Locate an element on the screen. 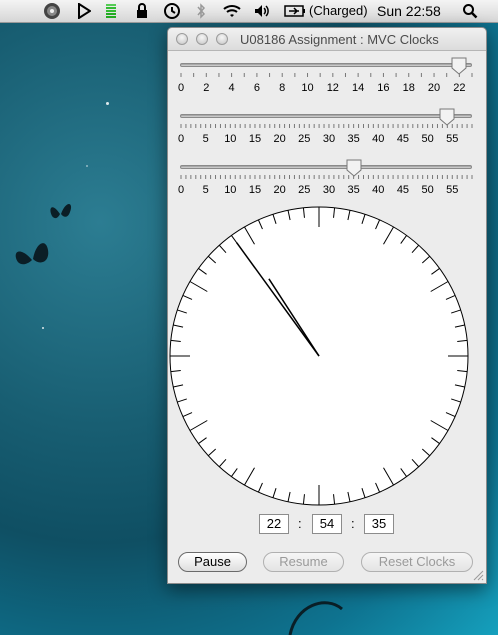 The height and width of the screenshot is (635, 498). resize-grip is located at coordinates (478, 575).